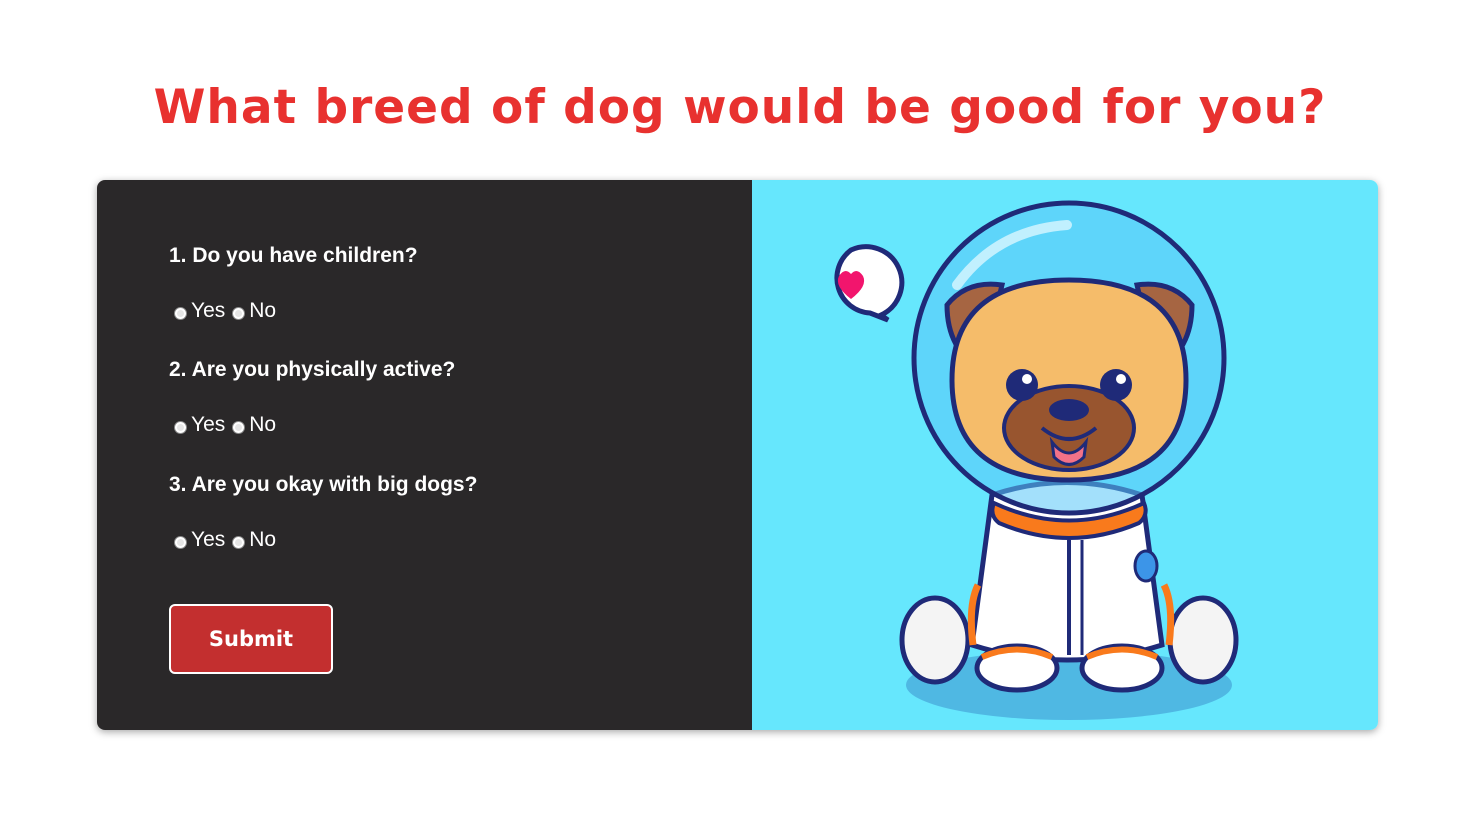 The height and width of the screenshot is (833, 1480). What do you see at coordinates (449, 512) in the screenshot?
I see `question-big-dogs: 3. Are you okay with big dogs? Yes No` at bounding box center [449, 512].